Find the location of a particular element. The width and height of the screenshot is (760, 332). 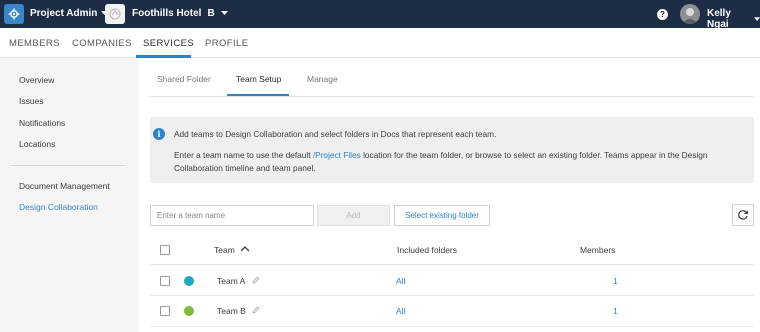

team-name: Team B is located at coordinates (231, 311).